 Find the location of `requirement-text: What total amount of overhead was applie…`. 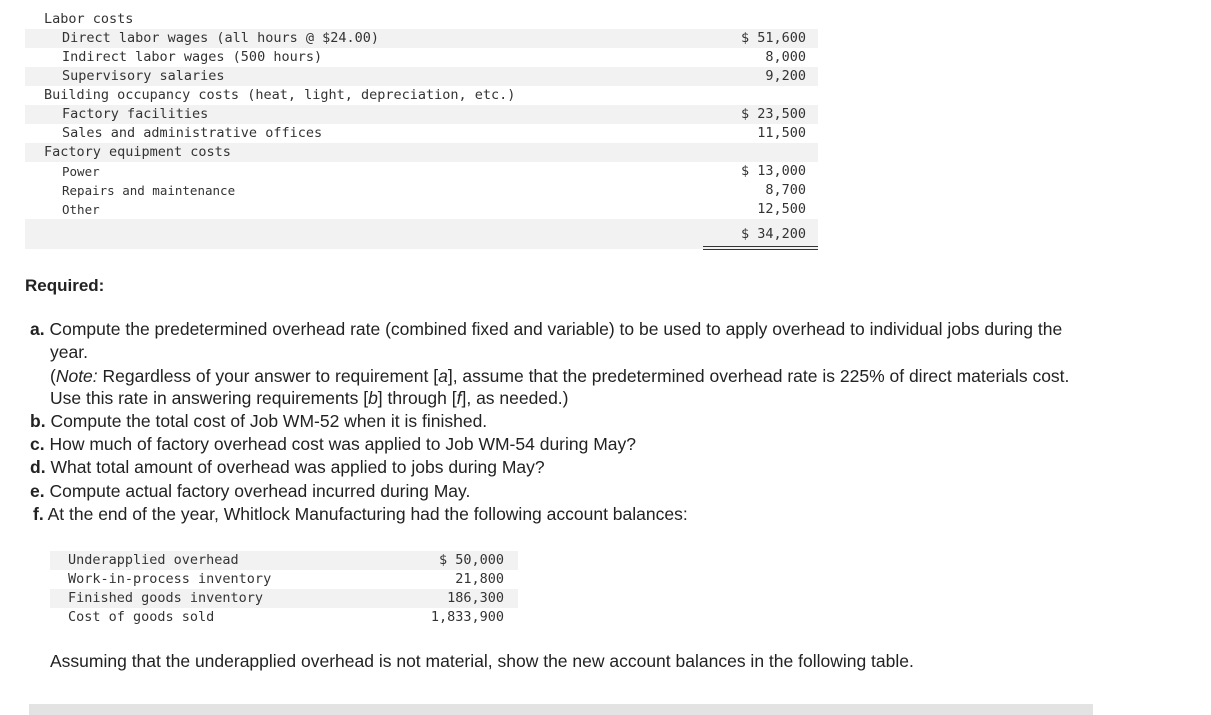

requirement-text: What total amount of overhead was applie… is located at coordinates (297, 467).